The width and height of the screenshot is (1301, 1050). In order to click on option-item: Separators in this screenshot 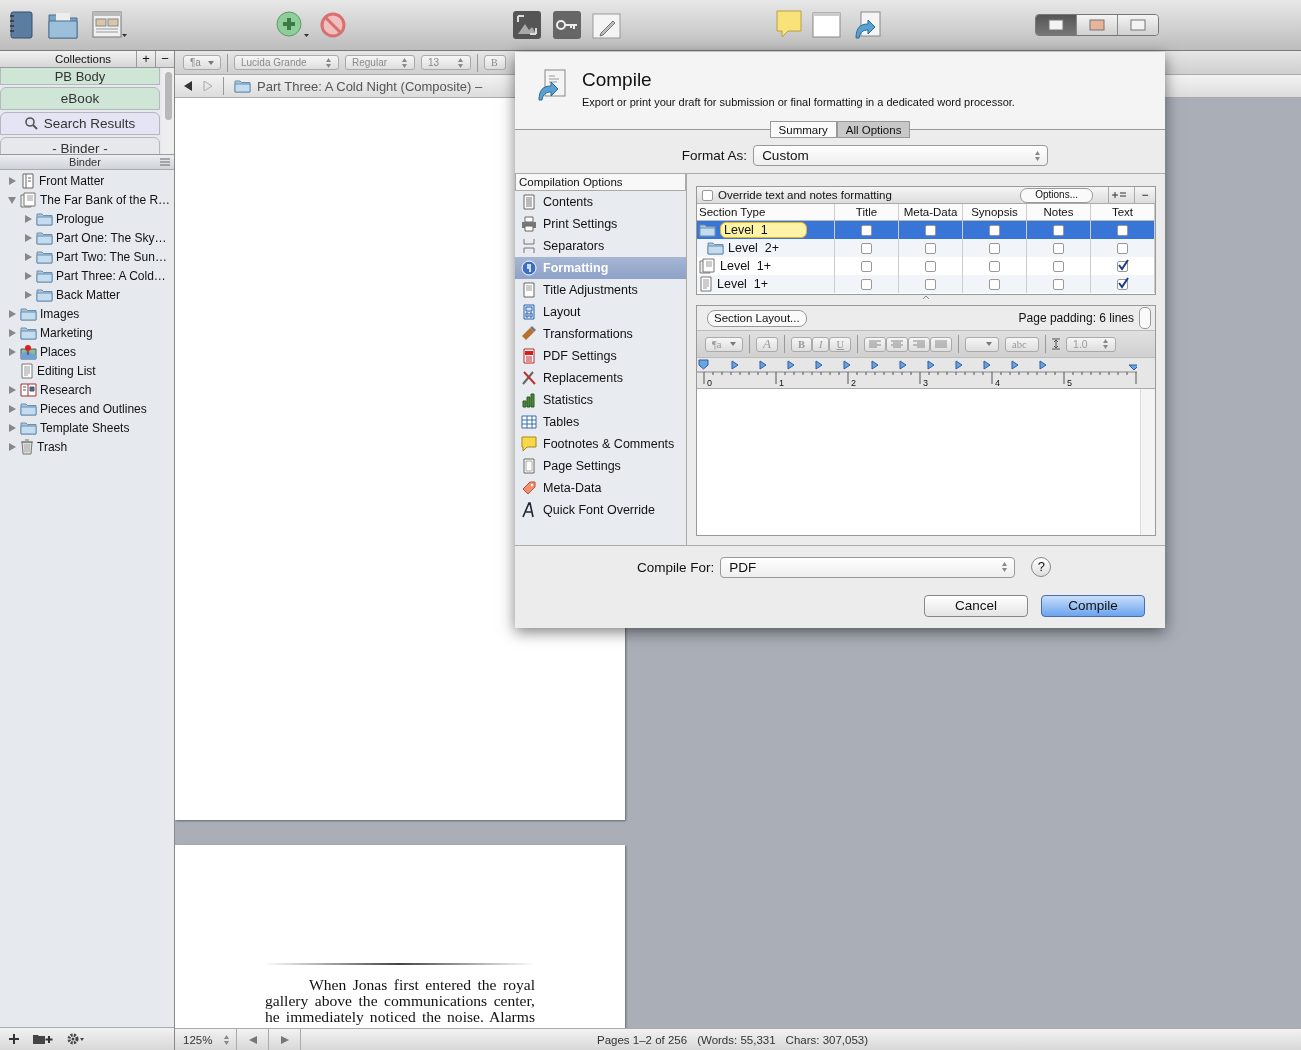, I will do `click(600, 246)`.